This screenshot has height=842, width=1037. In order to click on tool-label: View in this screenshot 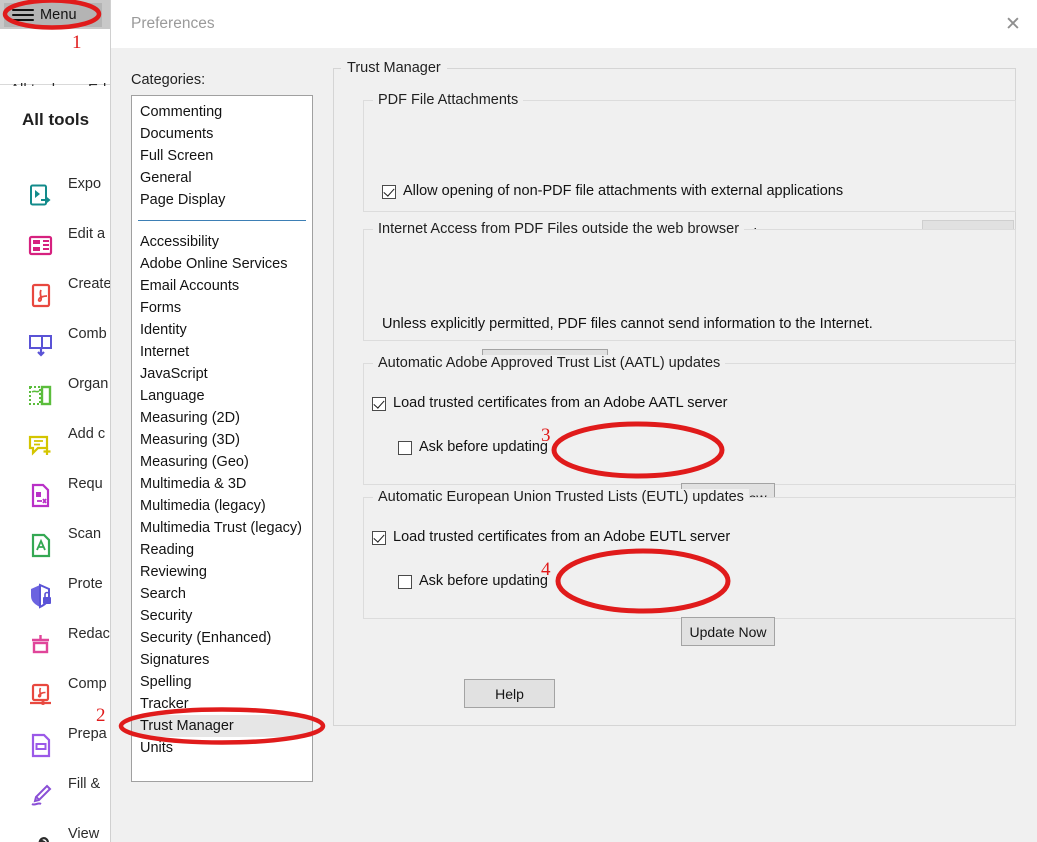, I will do `click(84, 834)`.